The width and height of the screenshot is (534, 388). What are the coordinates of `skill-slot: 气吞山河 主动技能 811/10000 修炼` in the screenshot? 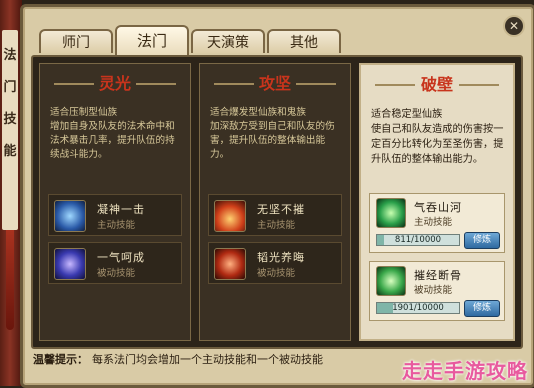 It's located at (437, 223).